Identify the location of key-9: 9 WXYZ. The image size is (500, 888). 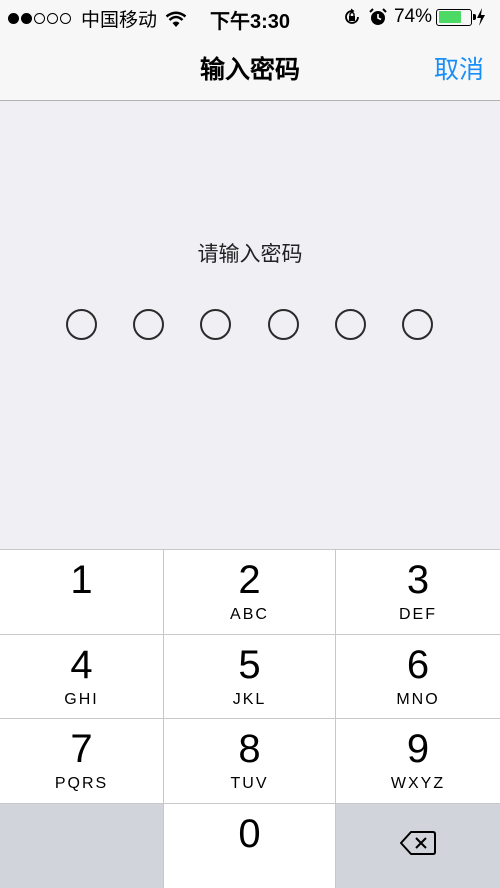
(418, 761).